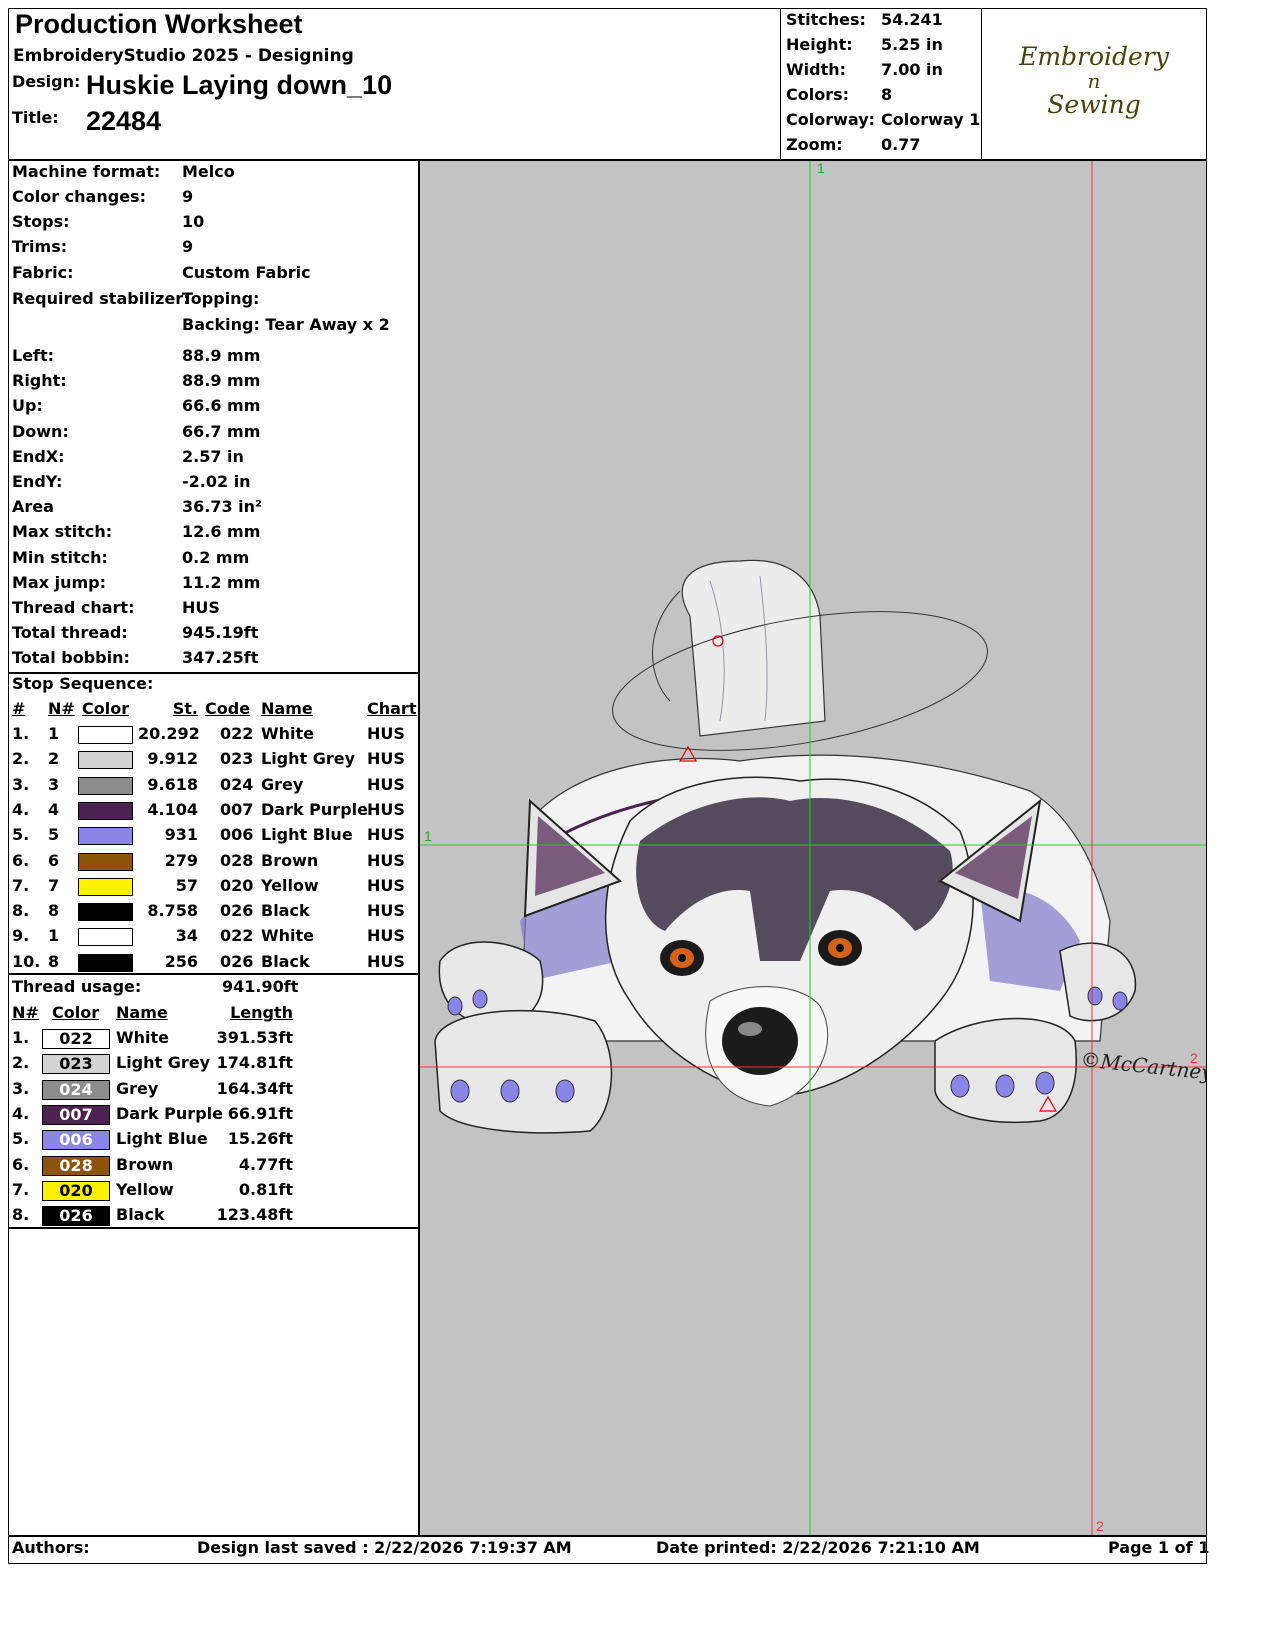 The image size is (1275, 1650). I want to click on stop-row-name: Brown, so click(290, 860).